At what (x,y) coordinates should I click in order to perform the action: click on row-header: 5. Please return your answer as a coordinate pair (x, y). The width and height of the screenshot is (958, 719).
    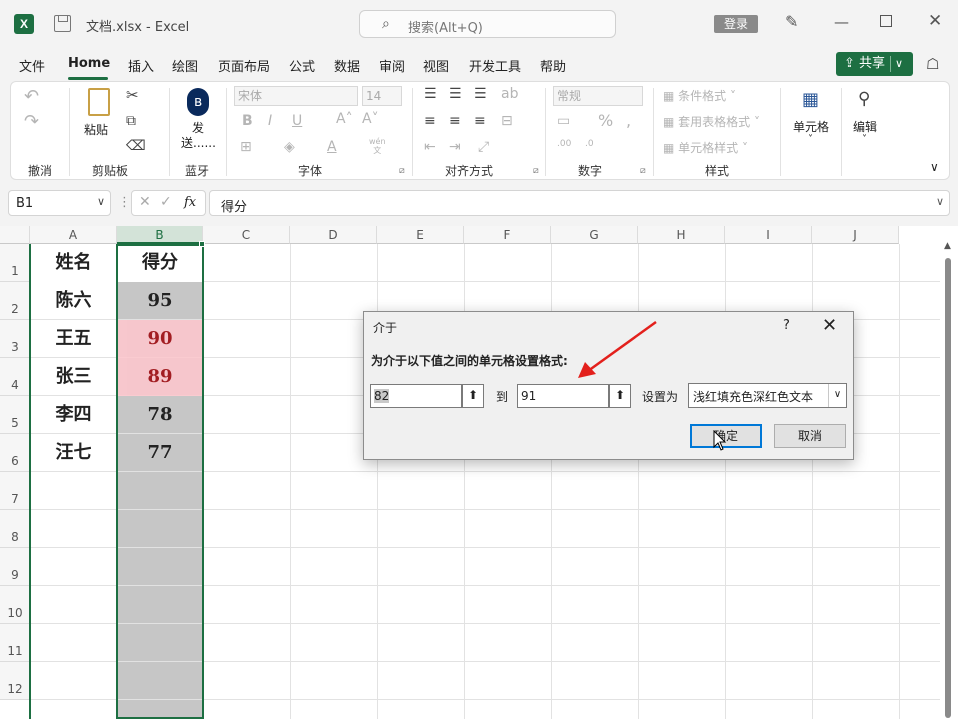
    Looking at the image, I should click on (15, 415).